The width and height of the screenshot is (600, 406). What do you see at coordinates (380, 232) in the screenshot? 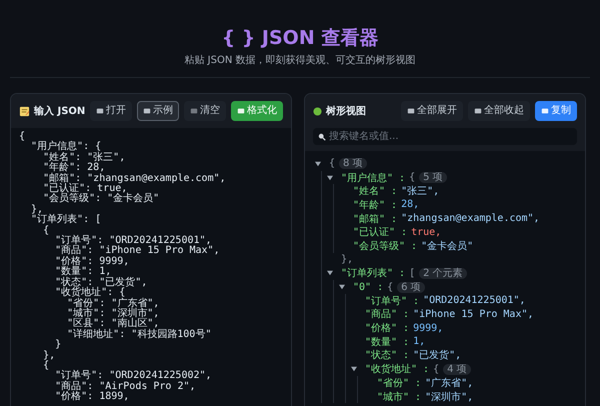
I see `tree-key: "已认证" :` at bounding box center [380, 232].